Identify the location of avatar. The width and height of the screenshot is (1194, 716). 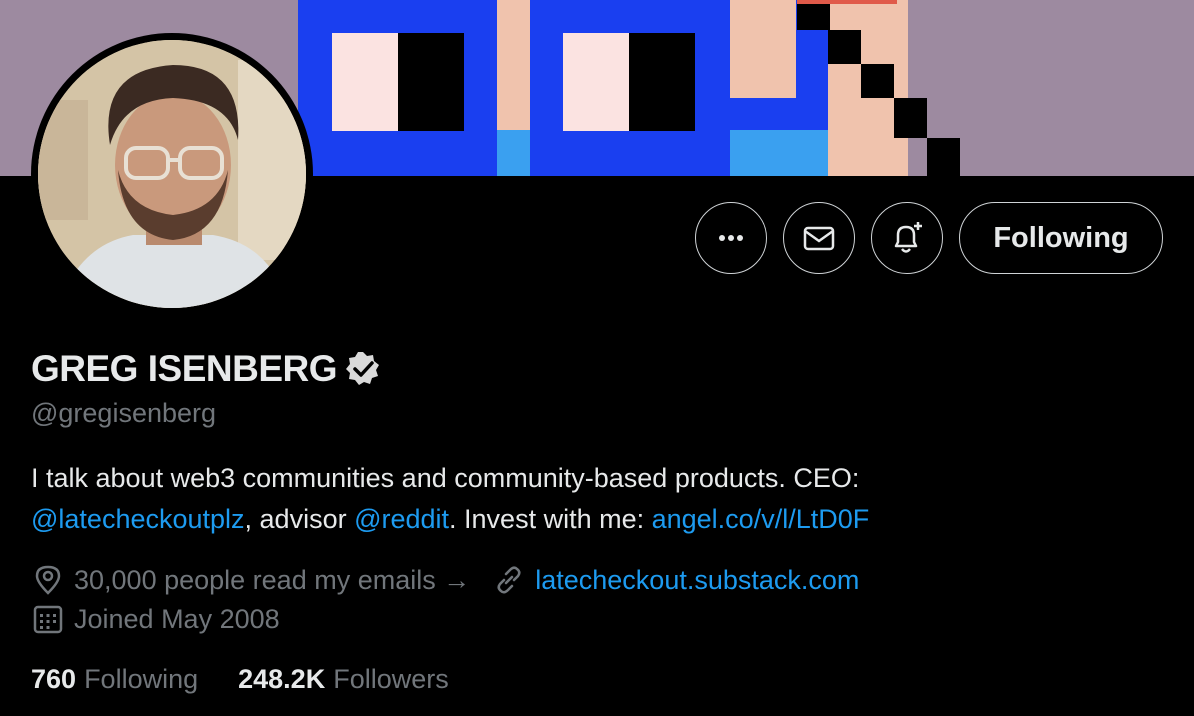
(172, 174).